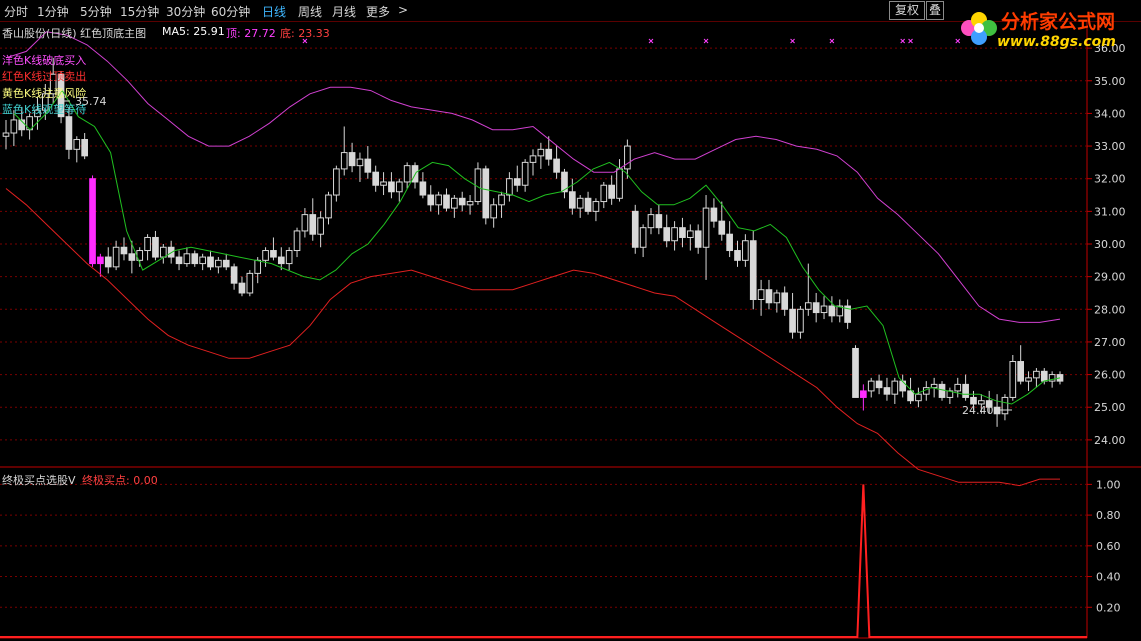 The height and width of the screenshot is (641, 1141). What do you see at coordinates (907, 10) in the screenshot?
I see `fuquan-button: 复权` at bounding box center [907, 10].